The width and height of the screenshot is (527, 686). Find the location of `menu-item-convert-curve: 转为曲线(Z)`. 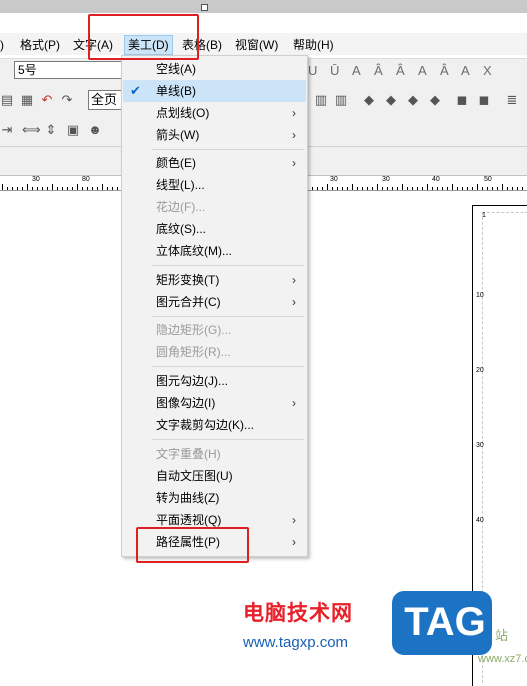

menu-item-convert-curve: 转为曲线(Z) is located at coordinates (214, 498).